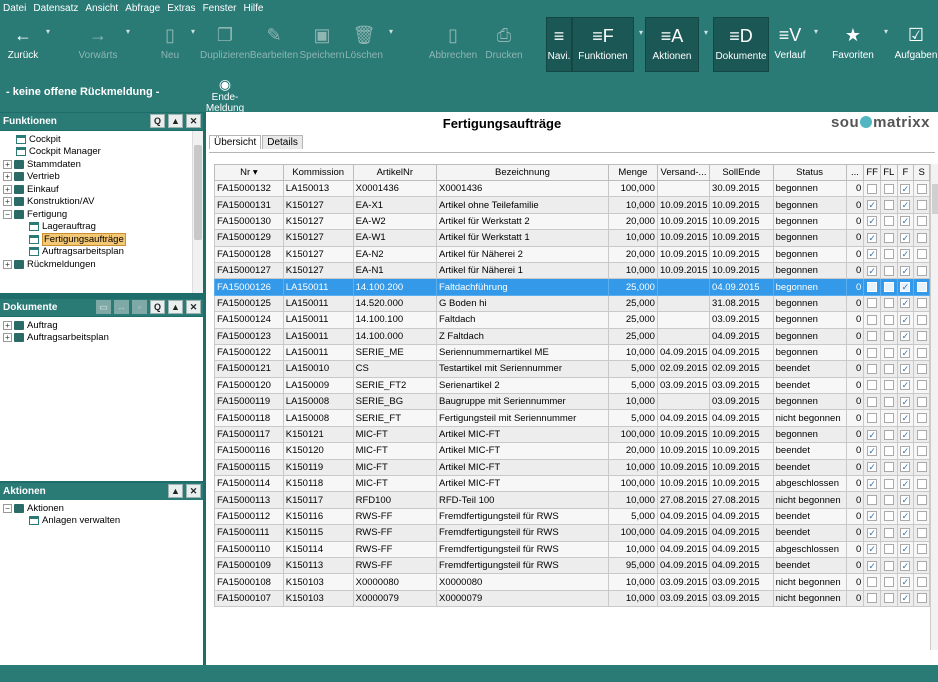 The width and height of the screenshot is (938, 682). What do you see at coordinates (934, 407) in the screenshot?
I see `table-scrollbar` at bounding box center [934, 407].